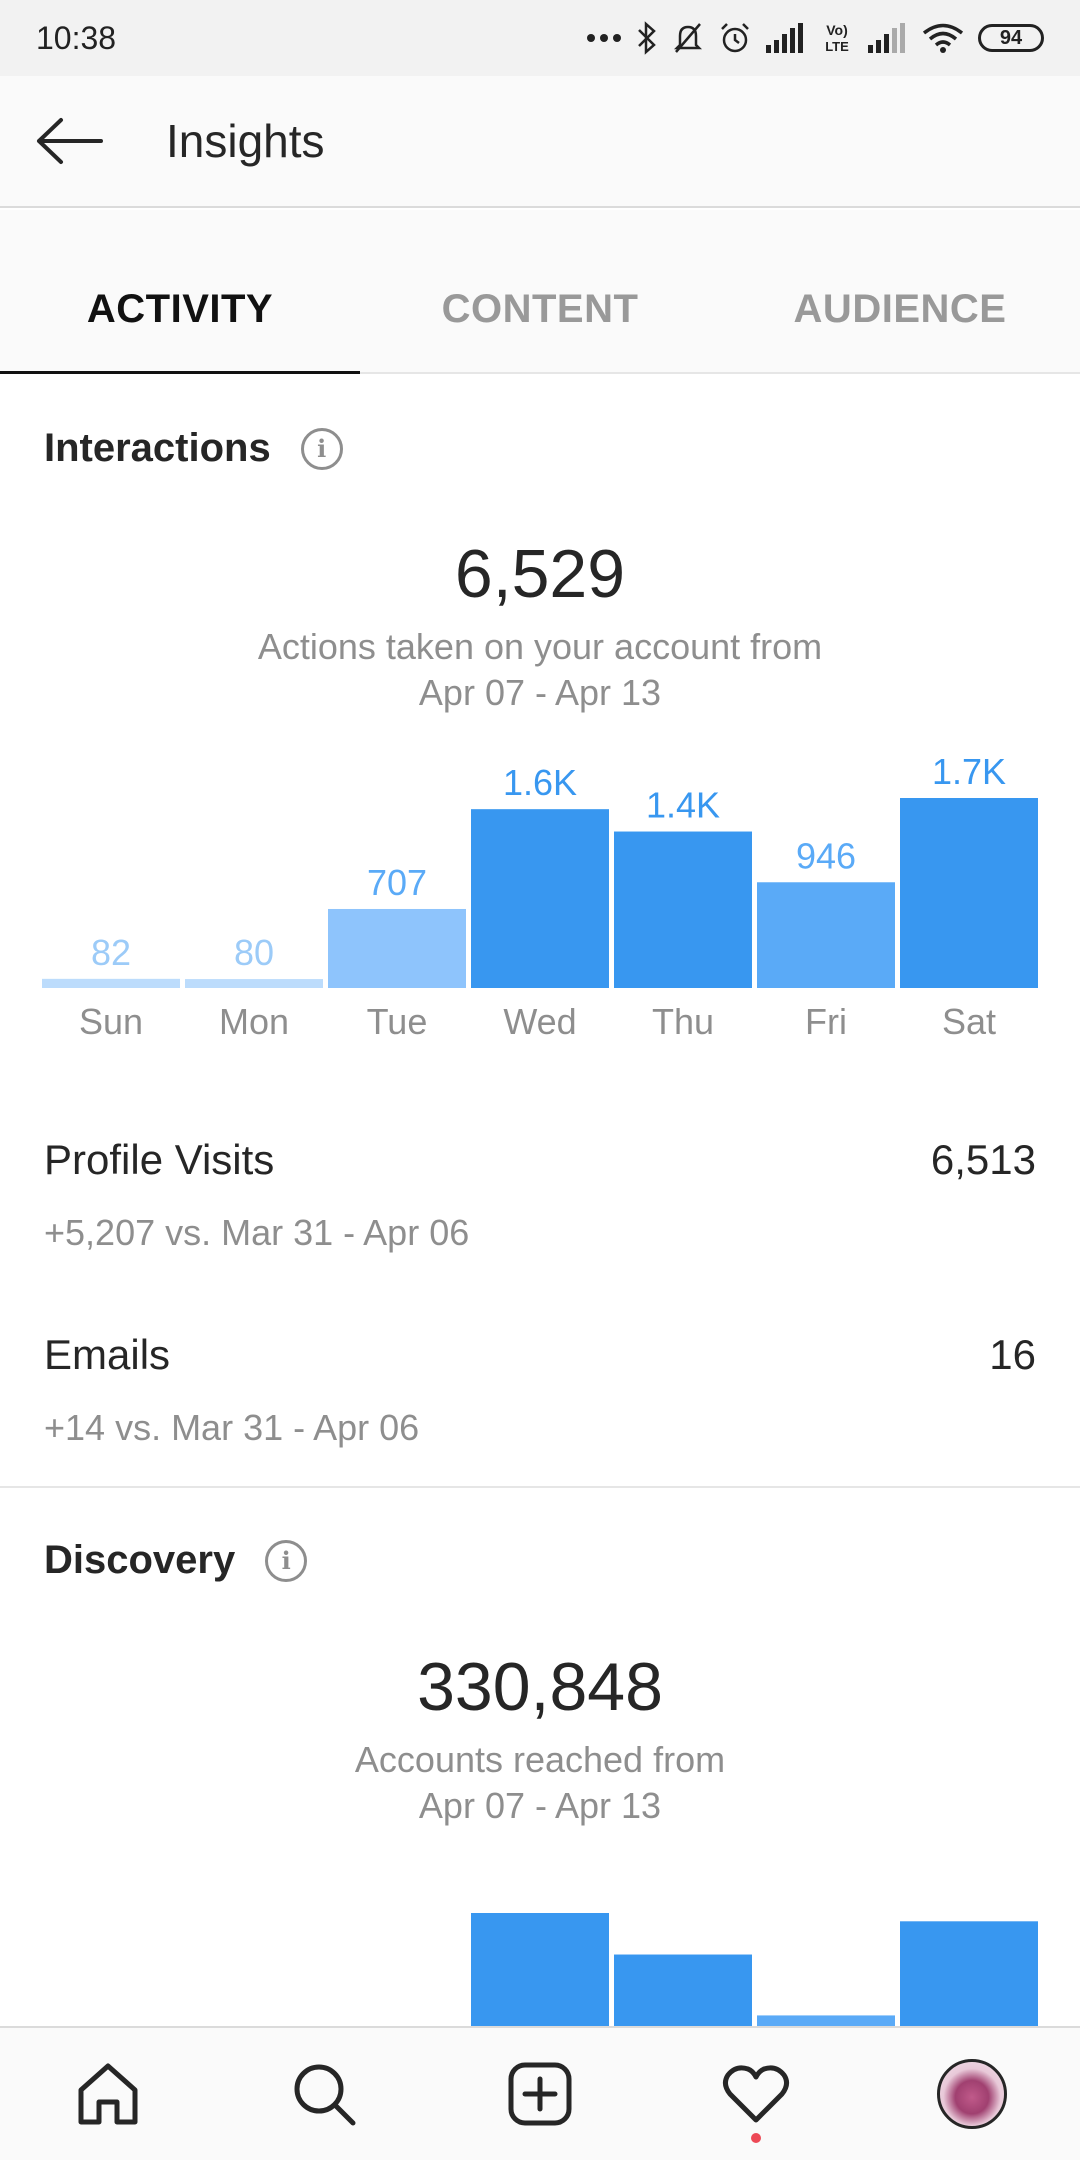 The height and width of the screenshot is (2160, 1080). I want to click on discovery-title-text: Discovery, so click(140, 1560).